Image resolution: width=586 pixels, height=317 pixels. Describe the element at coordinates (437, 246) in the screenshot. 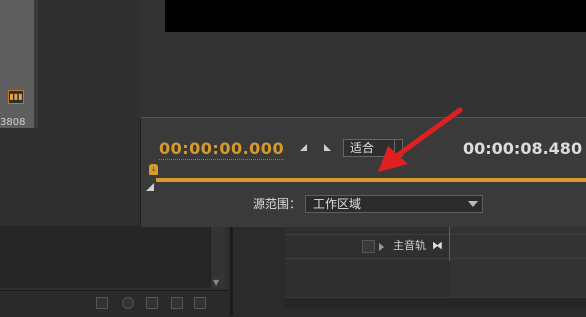

I see `bowtie-icon: ⧓` at that location.